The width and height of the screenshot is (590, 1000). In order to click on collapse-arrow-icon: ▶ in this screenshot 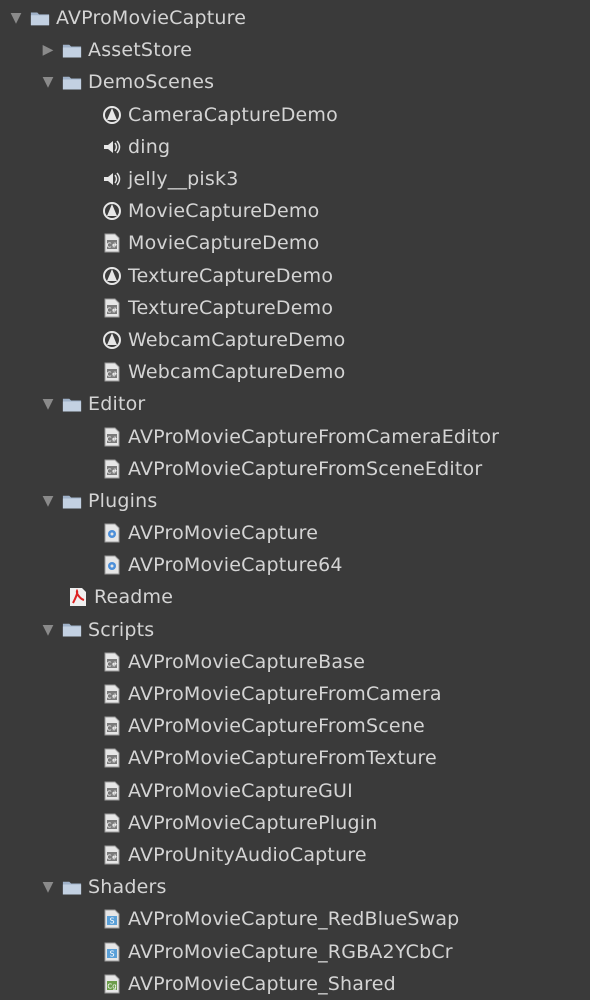, I will do `click(48, 50)`.